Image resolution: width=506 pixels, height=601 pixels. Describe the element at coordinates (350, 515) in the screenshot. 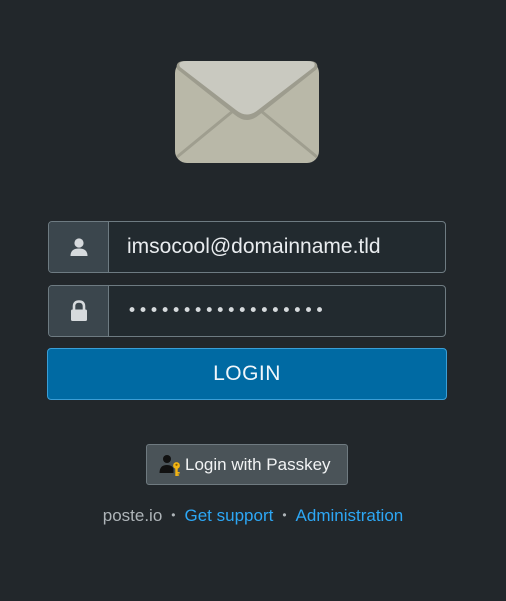

I see `administration-link: Administration` at that location.